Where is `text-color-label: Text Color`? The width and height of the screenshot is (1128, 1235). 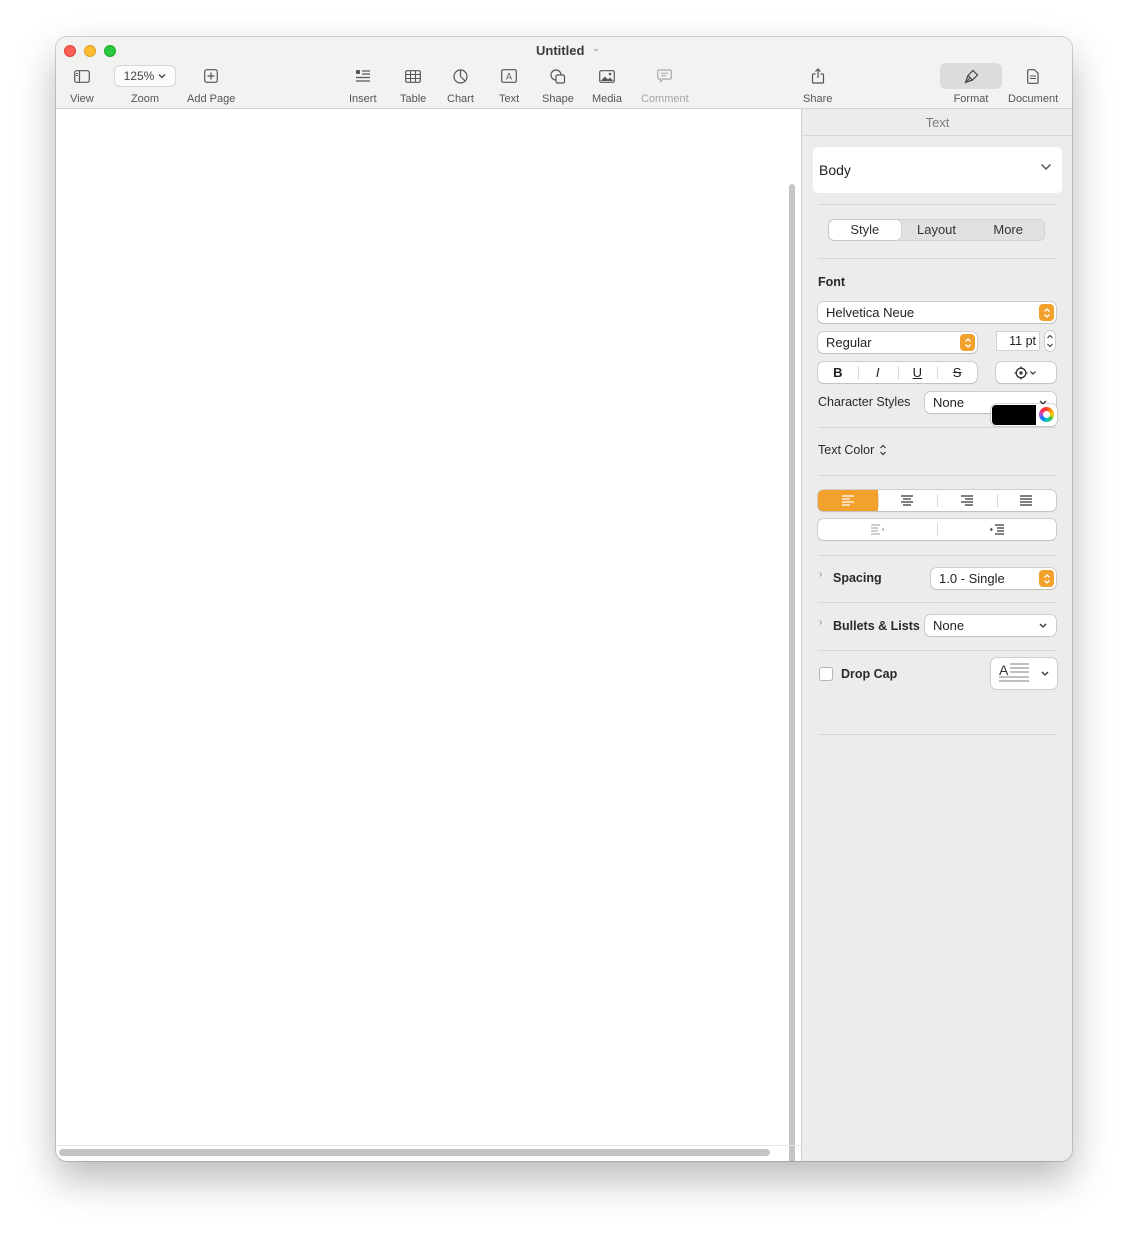 text-color-label: Text Color is located at coordinates (846, 450).